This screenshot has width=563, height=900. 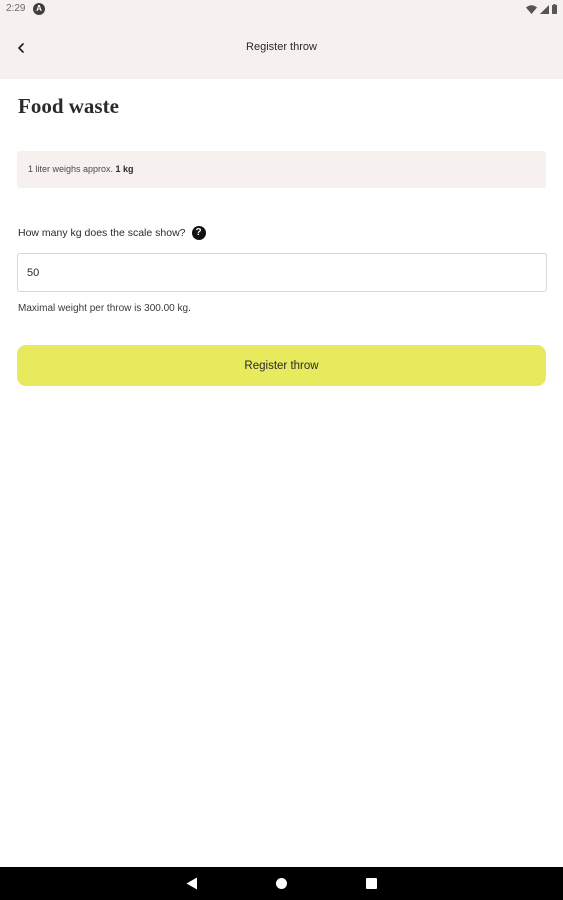 What do you see at coordinates (282, 272) in the screenshot?
I see `weight-input` at bounding box center [282, 272].